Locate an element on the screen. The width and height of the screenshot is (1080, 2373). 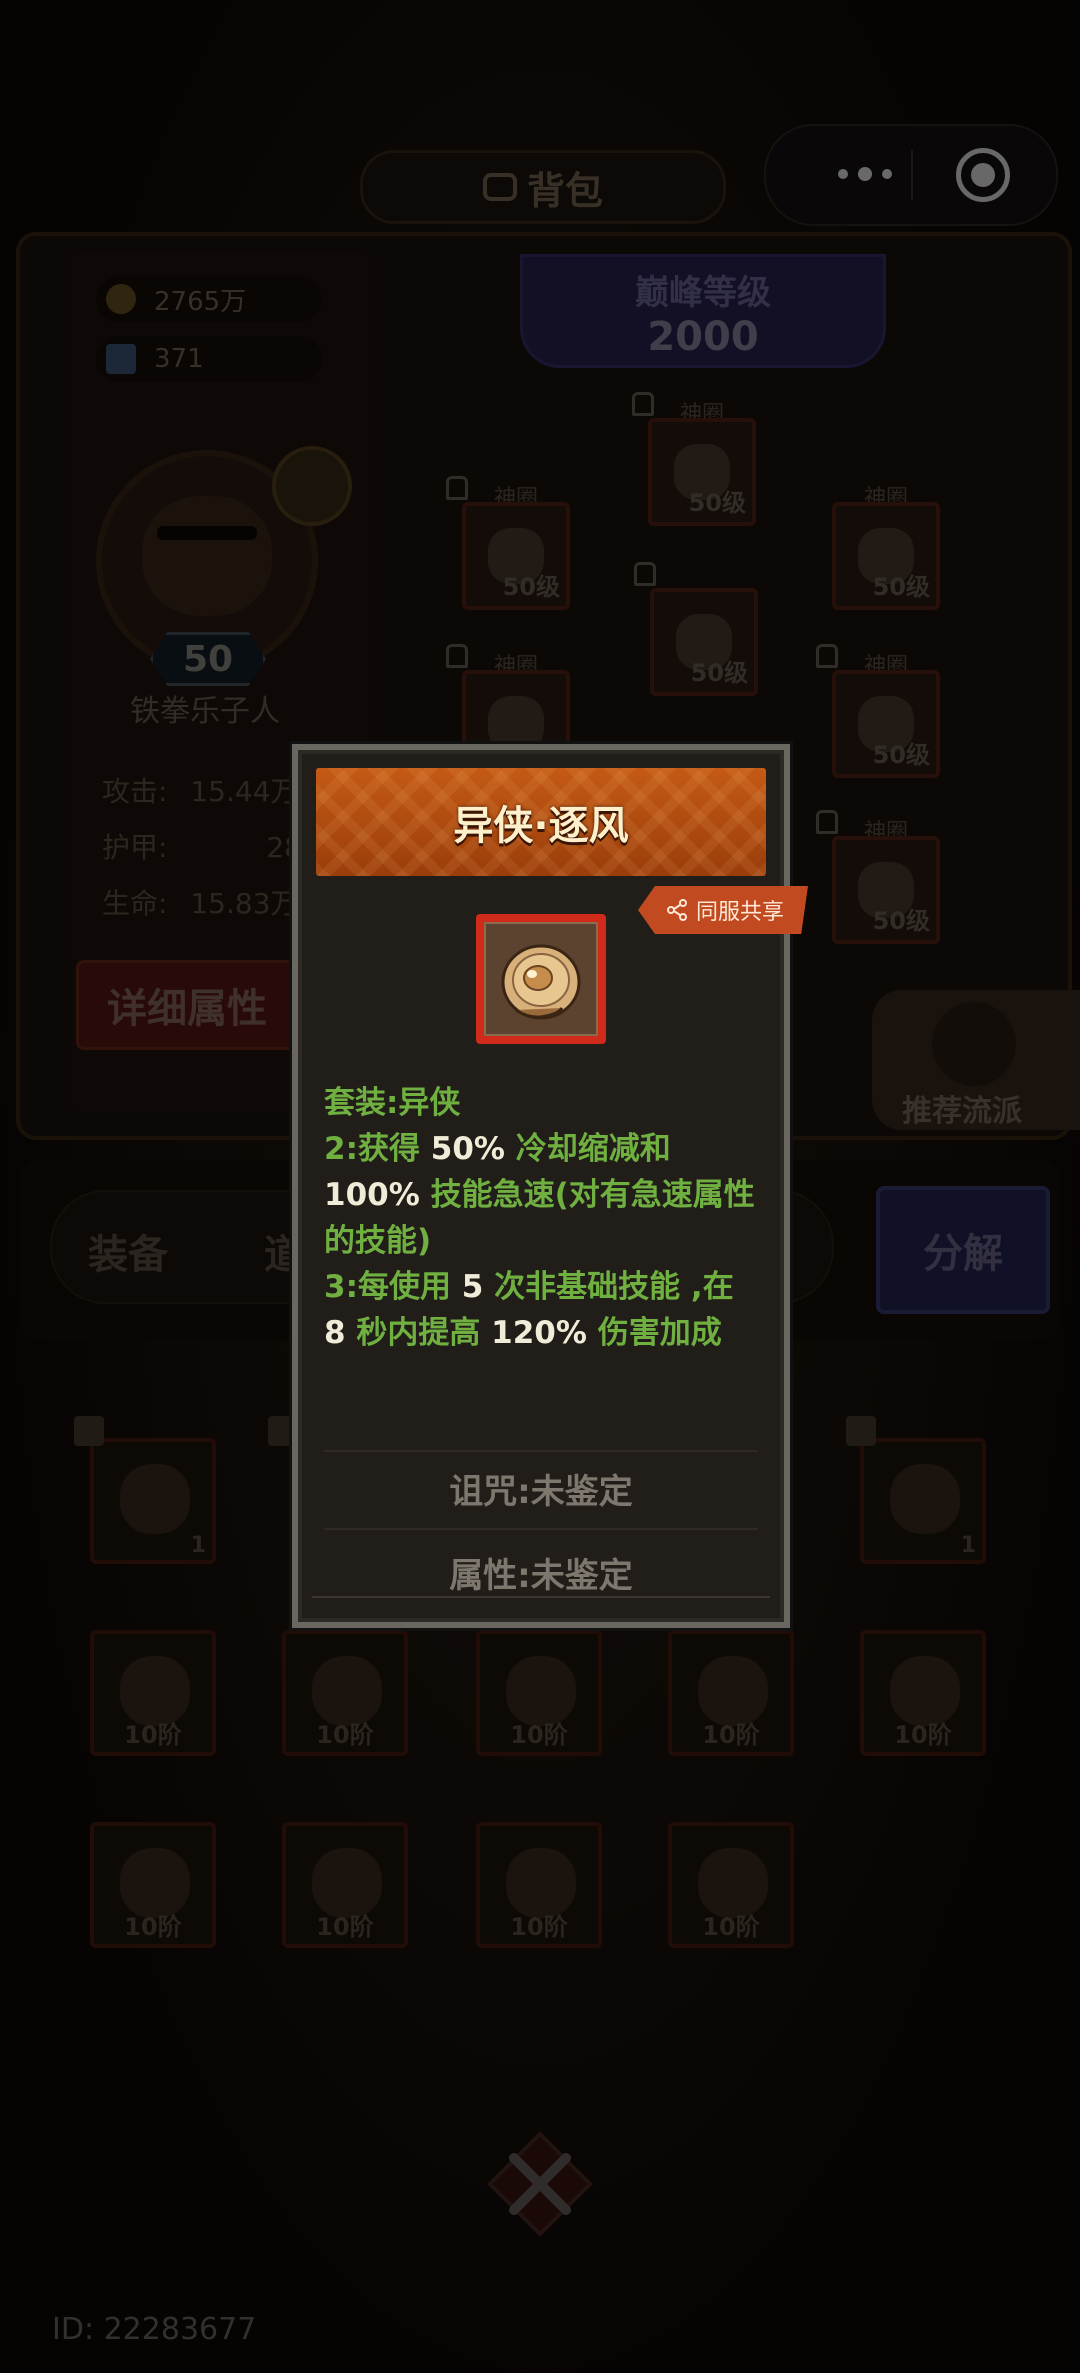
equip-slot: 50级 is located at coordinates (696, 629).